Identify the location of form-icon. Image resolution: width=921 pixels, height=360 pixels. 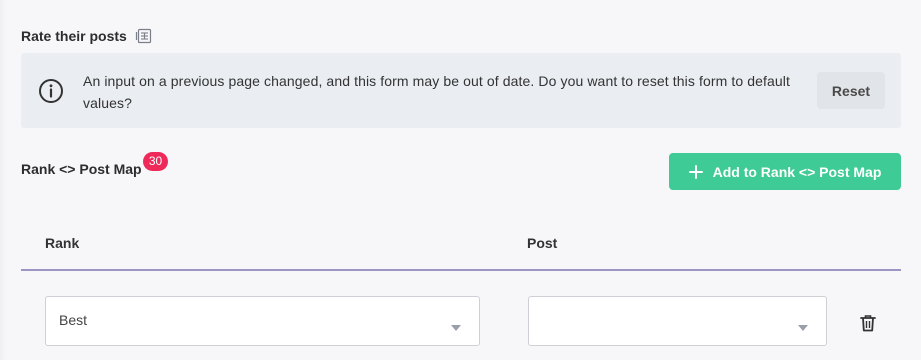
(144, 36).